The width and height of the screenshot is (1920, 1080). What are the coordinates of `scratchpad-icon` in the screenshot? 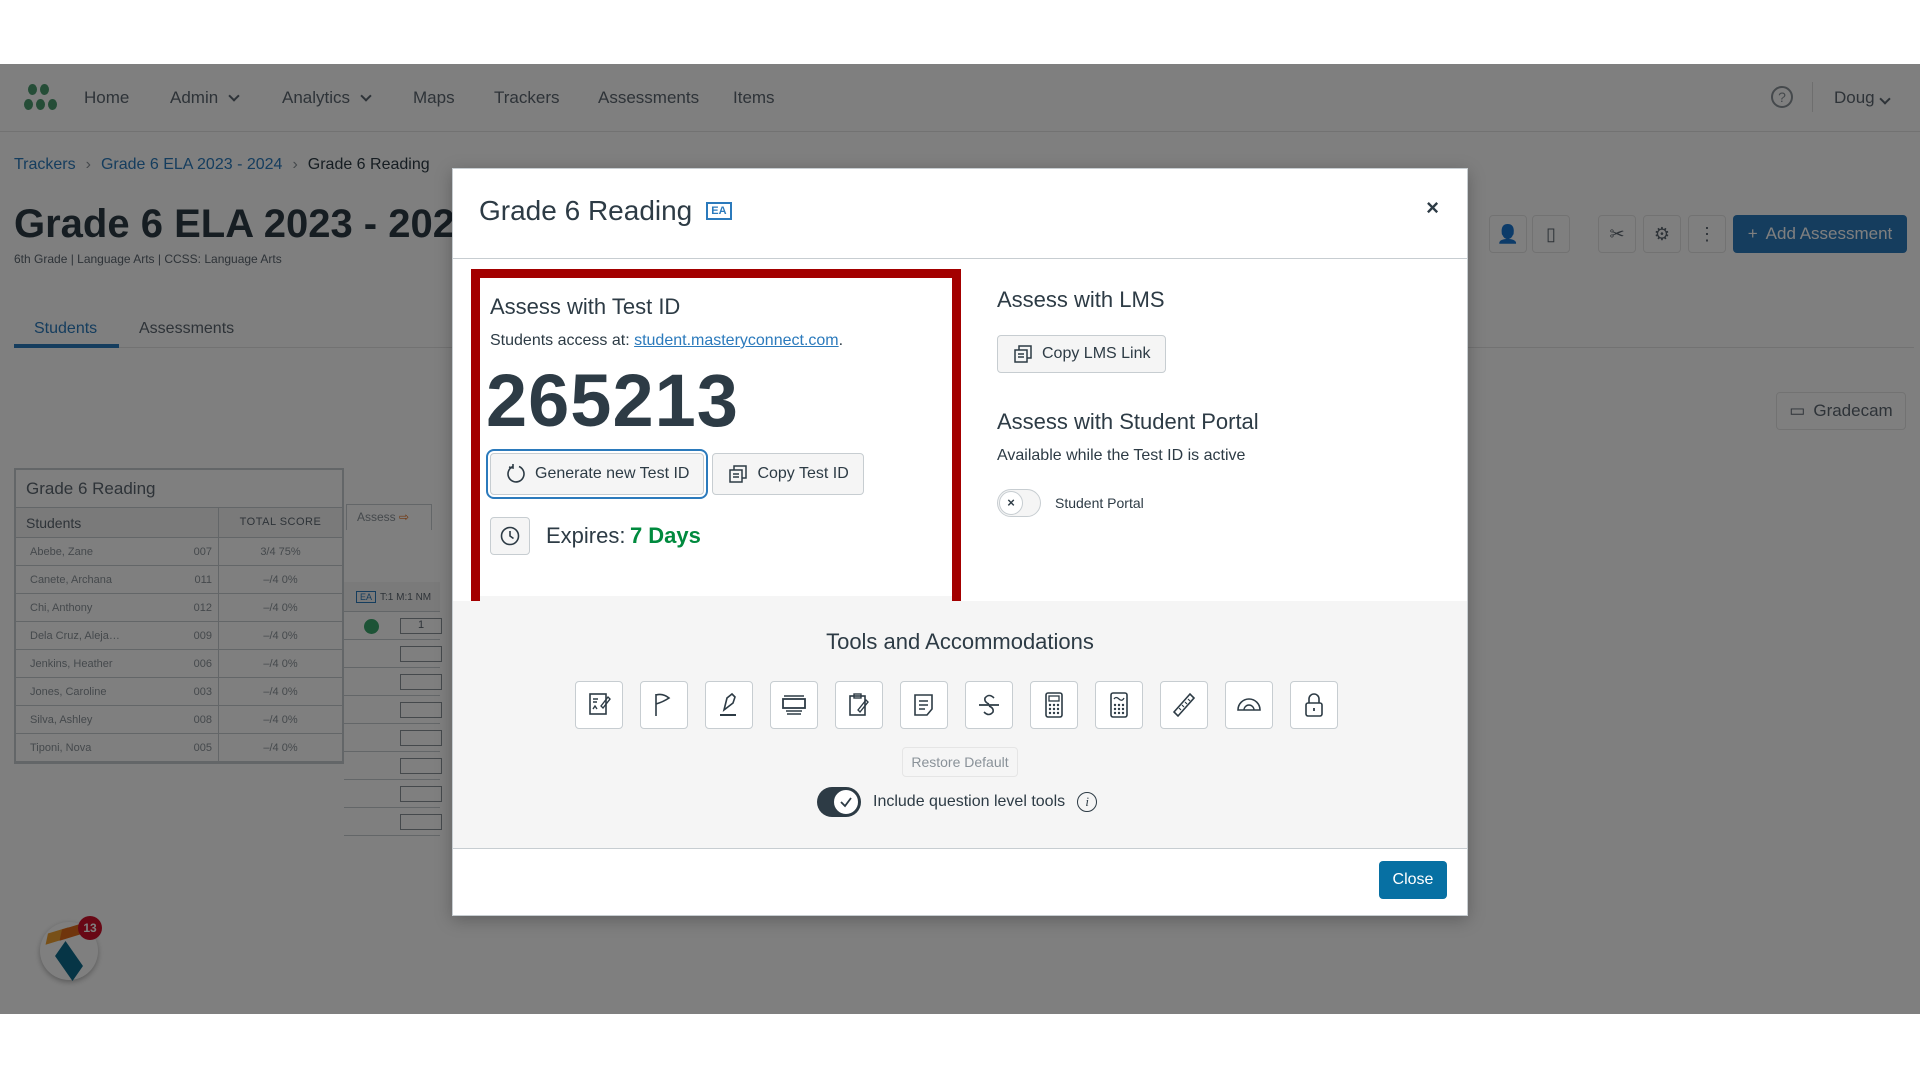 It's located at (600, 704).